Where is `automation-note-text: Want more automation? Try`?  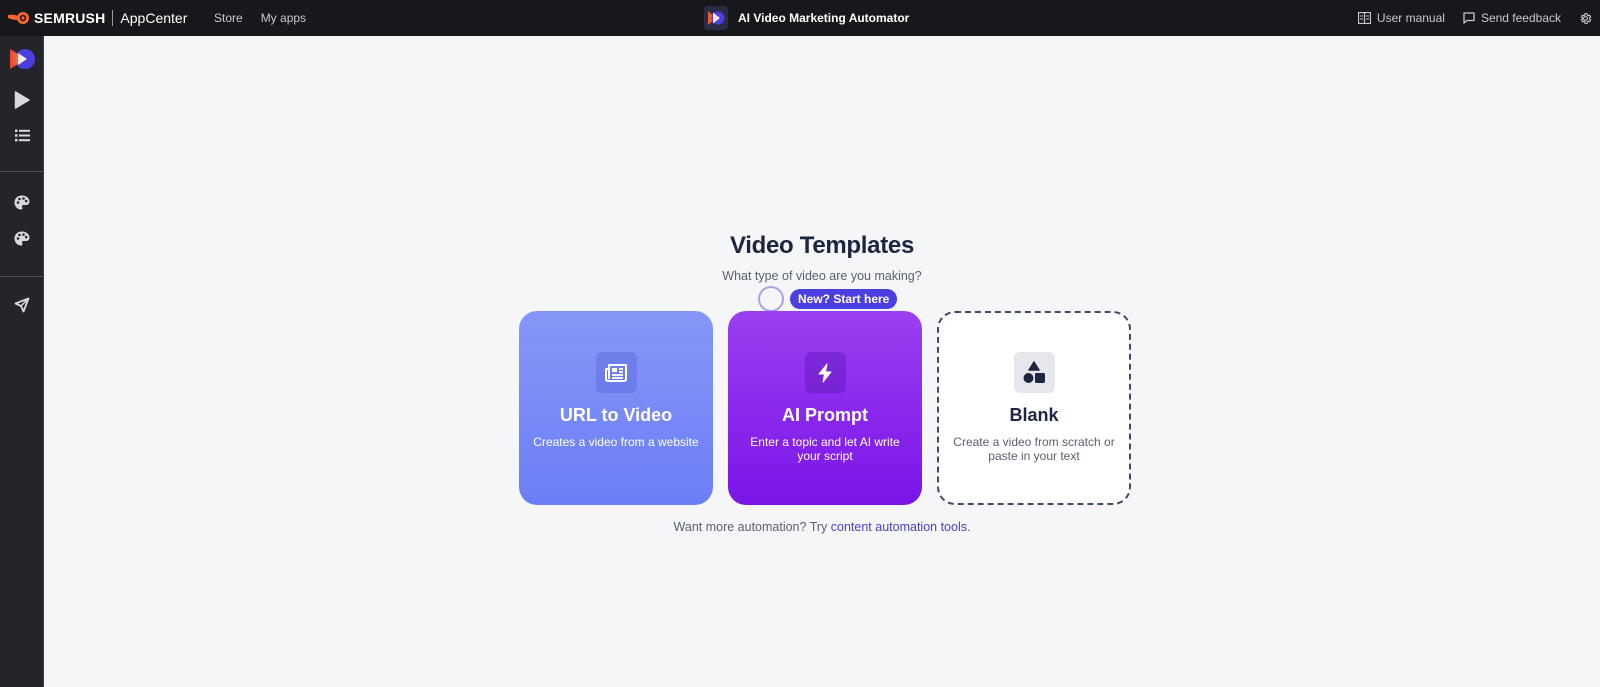
automation-note-text: Want more automation? Try is located at coordinates (752, 527).